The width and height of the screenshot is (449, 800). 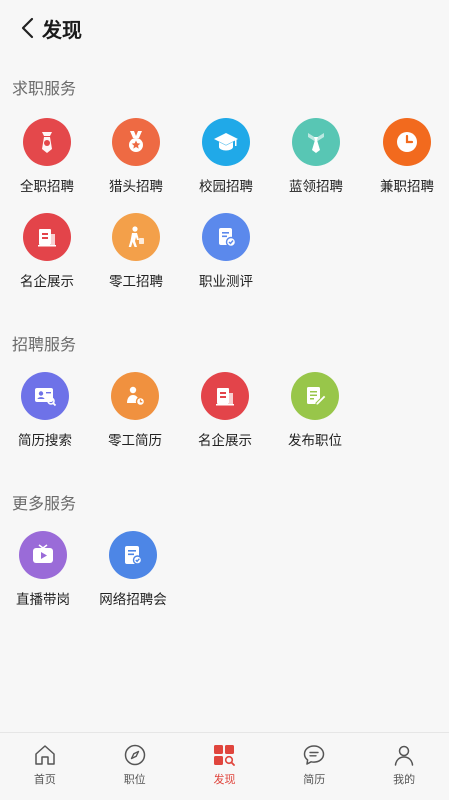 What do you see at coordinates (27, 28) in the screenshot?
I see `chevron-left-icon` at bounding box center [27, 28].